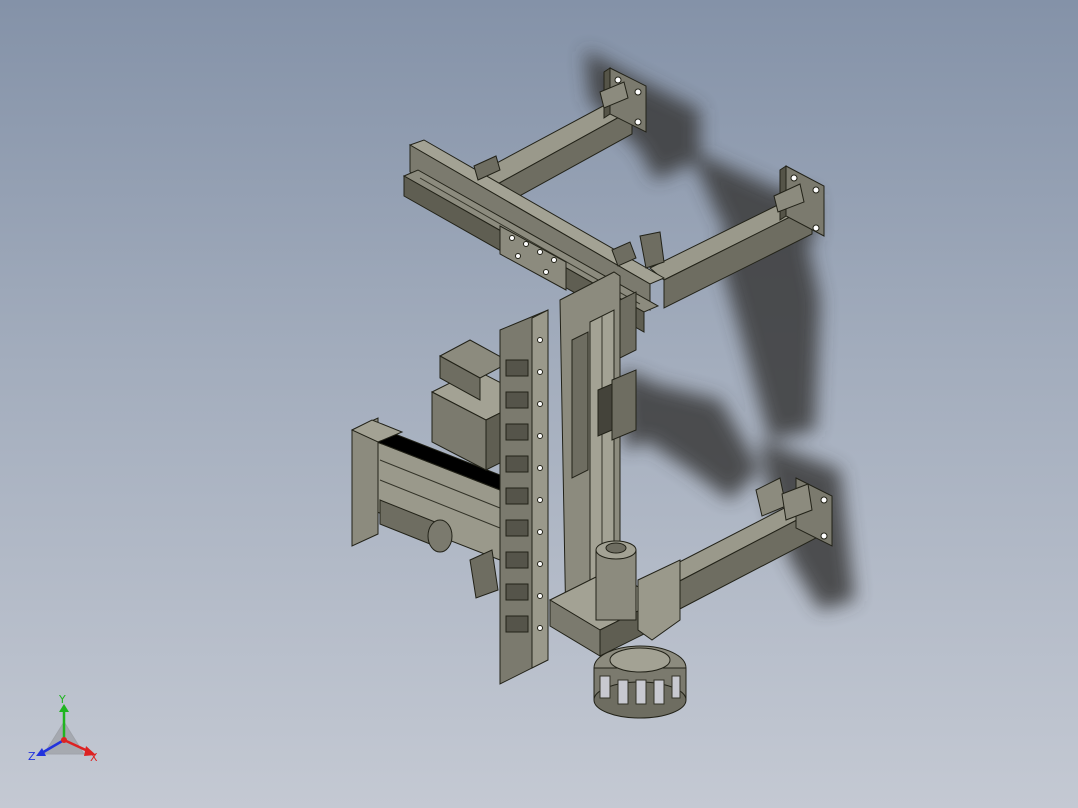 This screenshot has height=808, width=1078. What do you see at coordinates (524, 497) in the screenshot?
I see `cable-drag-chain` at bounding box center [524, 497].